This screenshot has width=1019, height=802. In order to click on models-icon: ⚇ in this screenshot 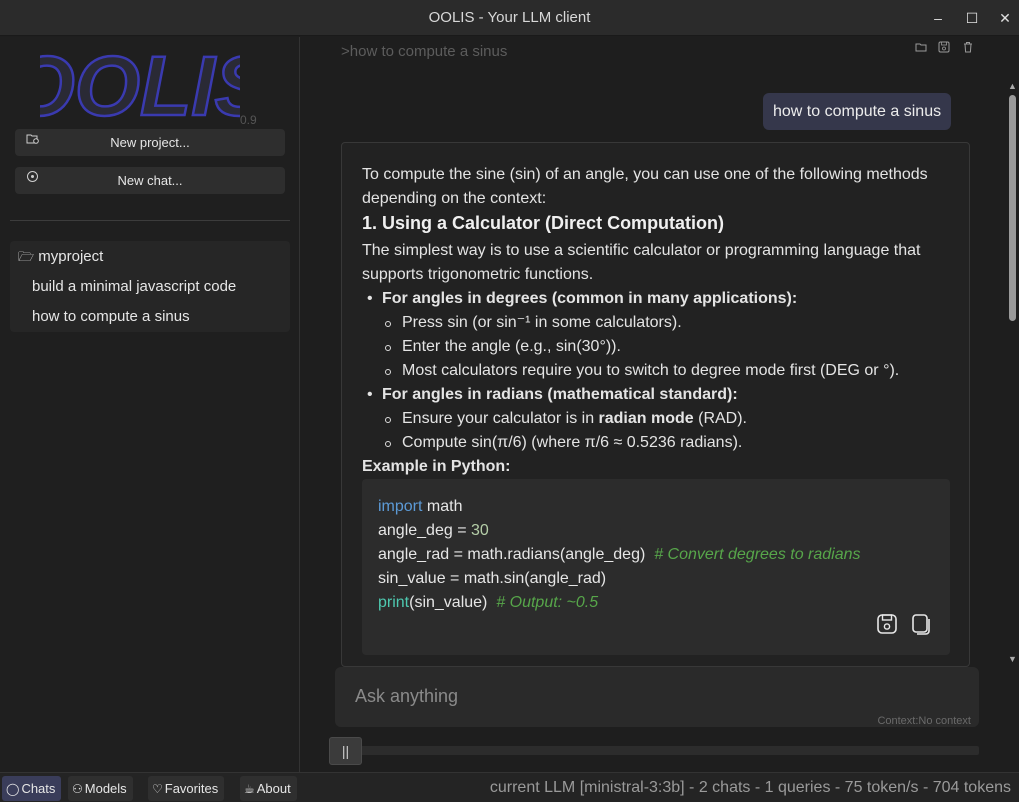, I will do `click(77, 789)`.